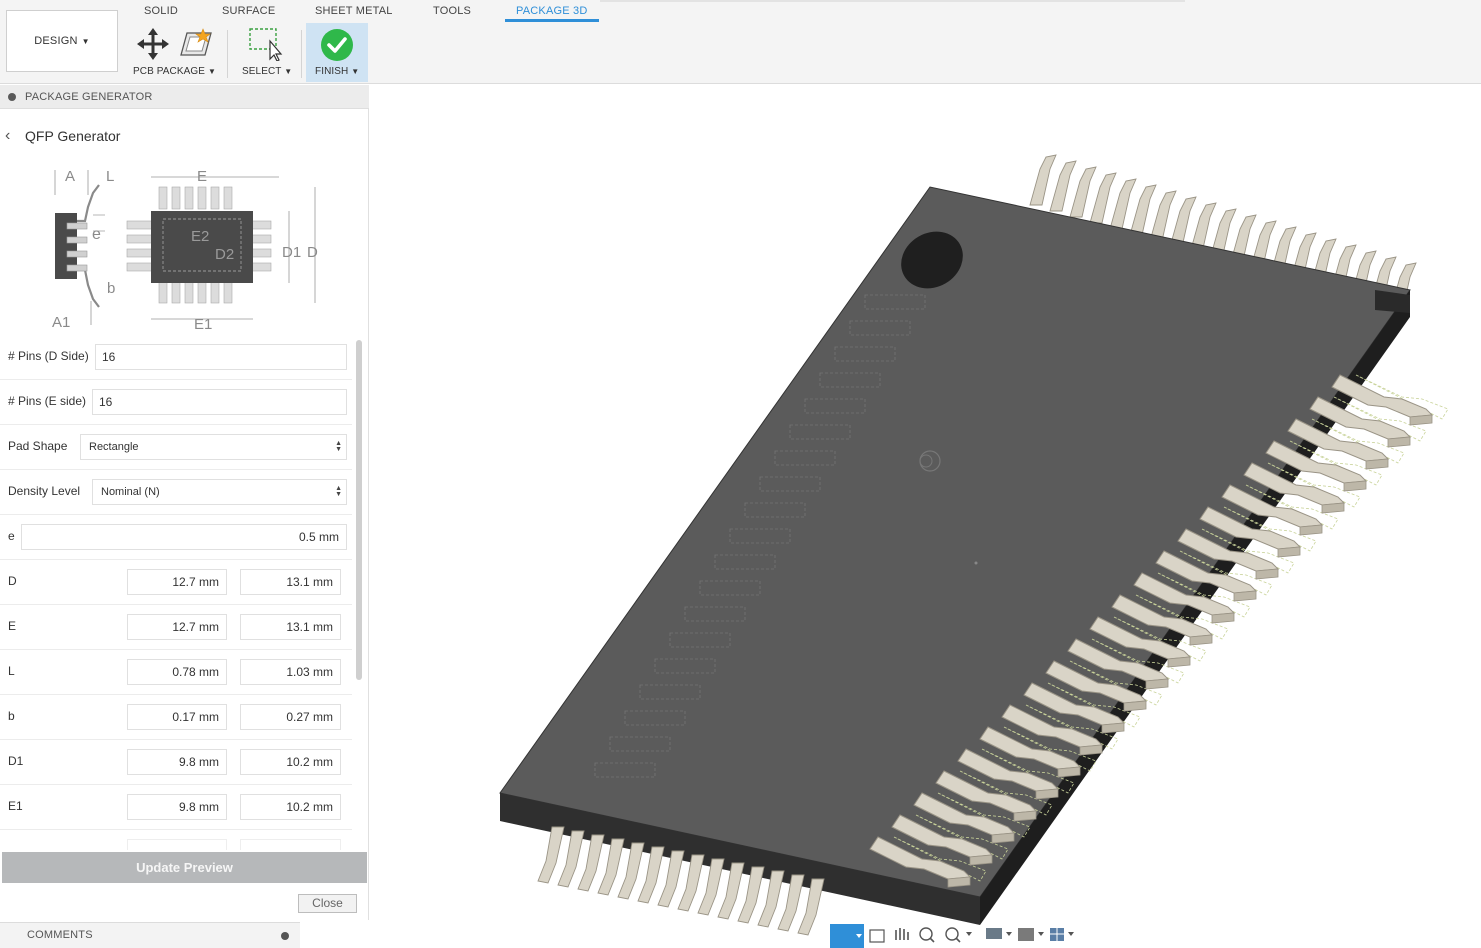  I want to click on design-workspace-button: DESIGN ▼, so click(62, 41).